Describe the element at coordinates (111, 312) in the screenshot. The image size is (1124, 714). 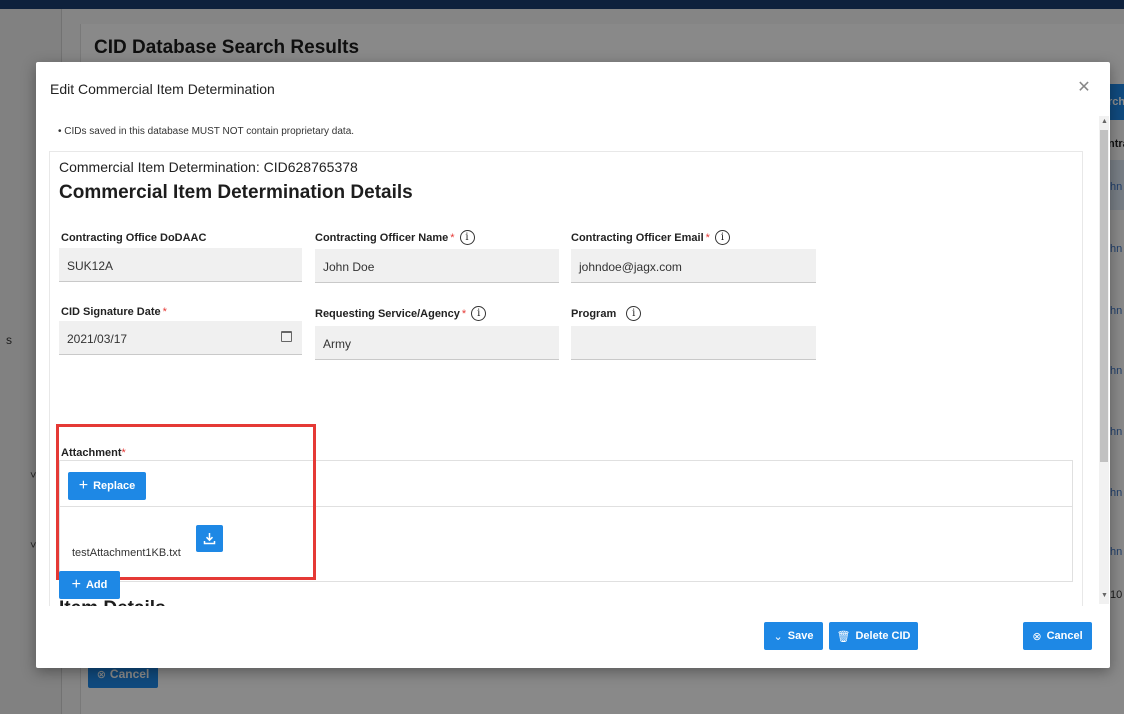
I see `signature-date-label-text: CID Signature Date` at that location.